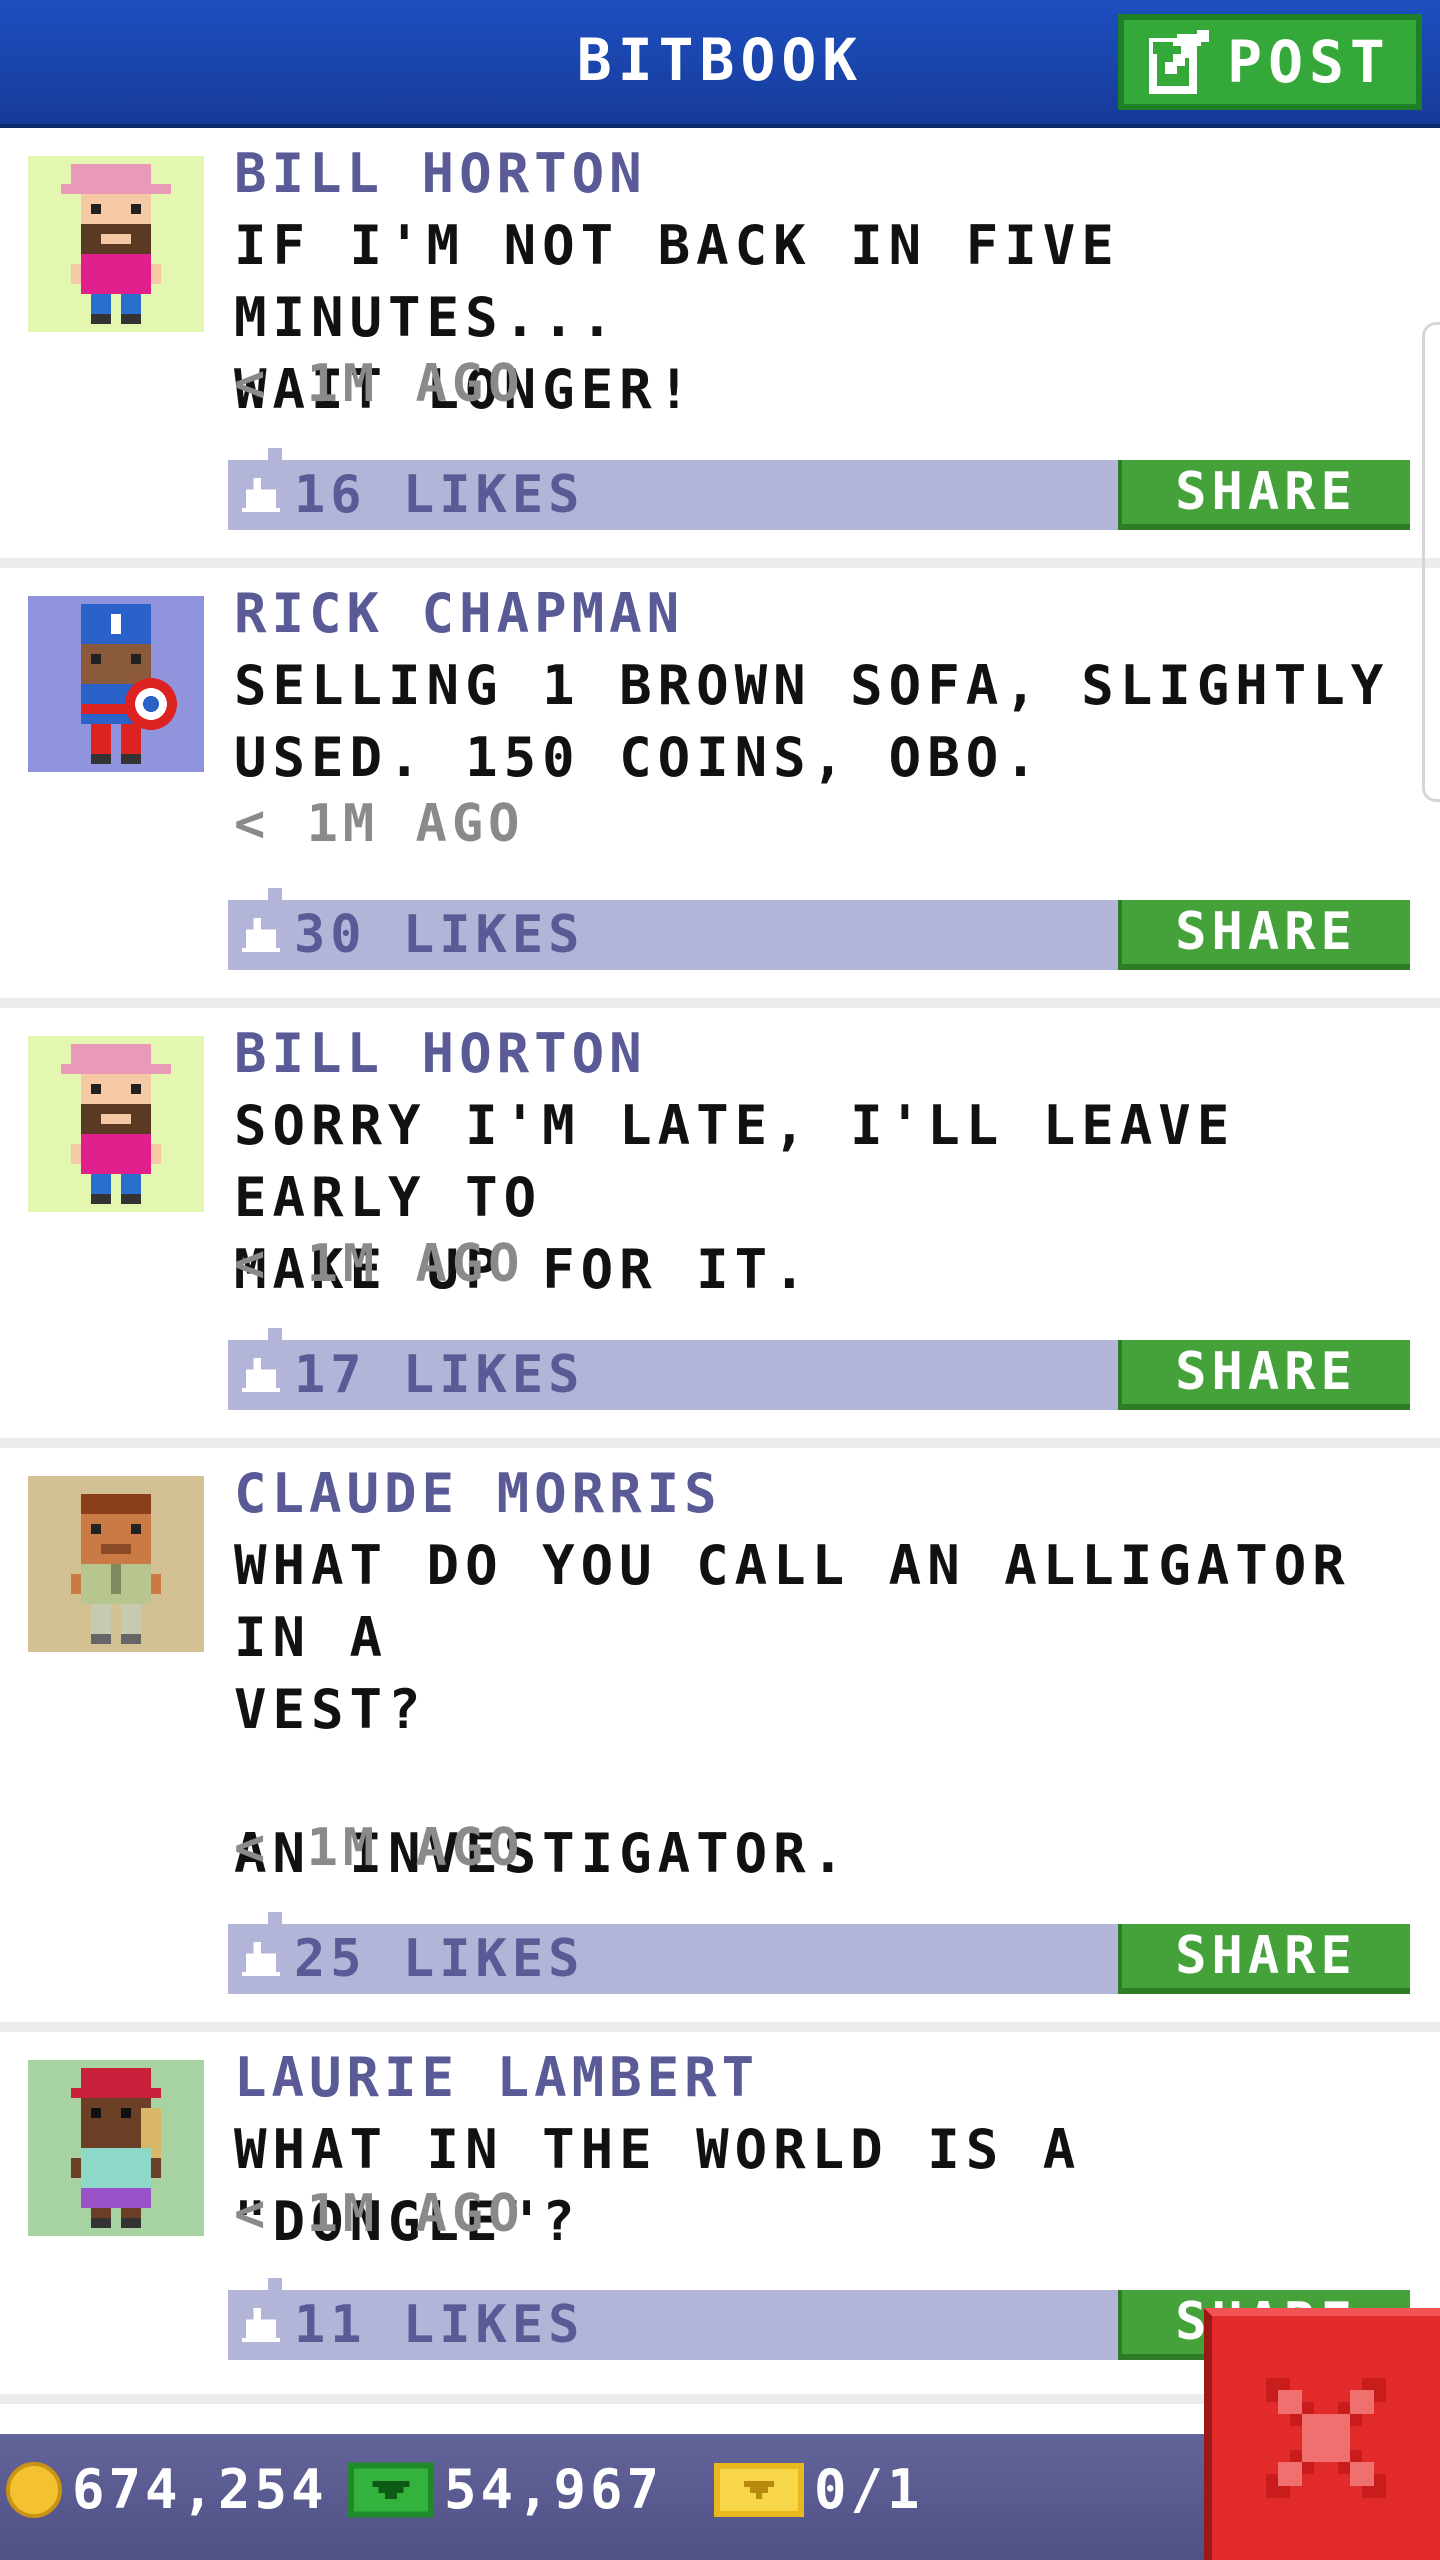  I want to click on likes-count: 11 LIKES, so click(439, 2325).